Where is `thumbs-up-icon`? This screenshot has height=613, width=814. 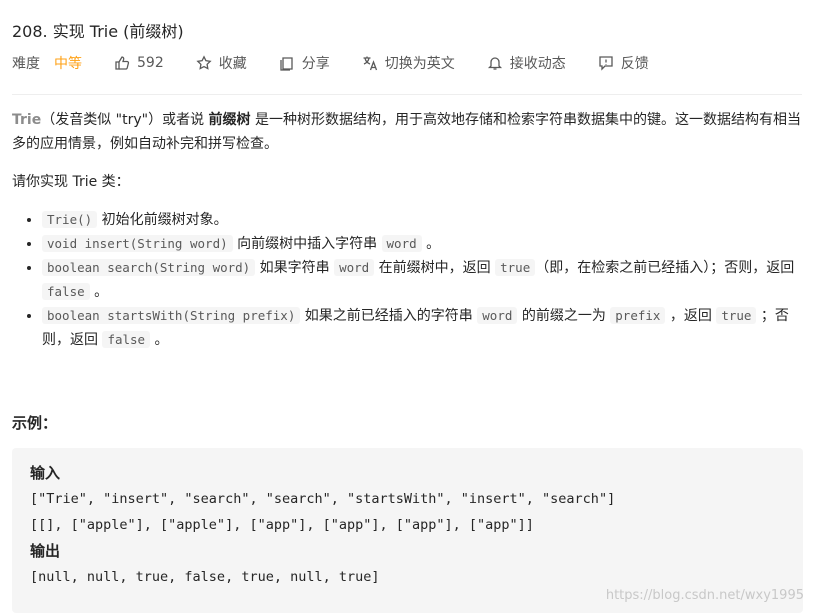
thumbs-up-icon is located at coordinates (122, 63).